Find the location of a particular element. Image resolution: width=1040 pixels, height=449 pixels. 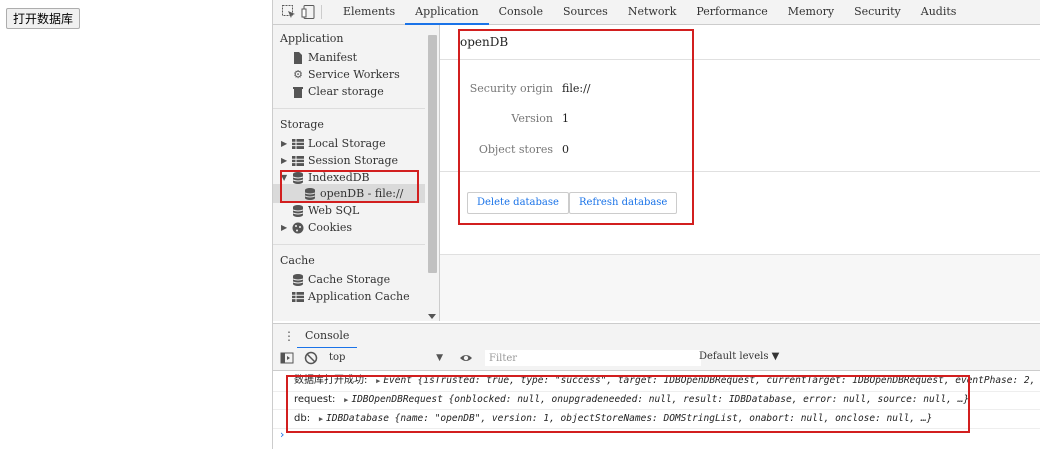

security-origin-value: file:// is located at coordinates (576, 88).